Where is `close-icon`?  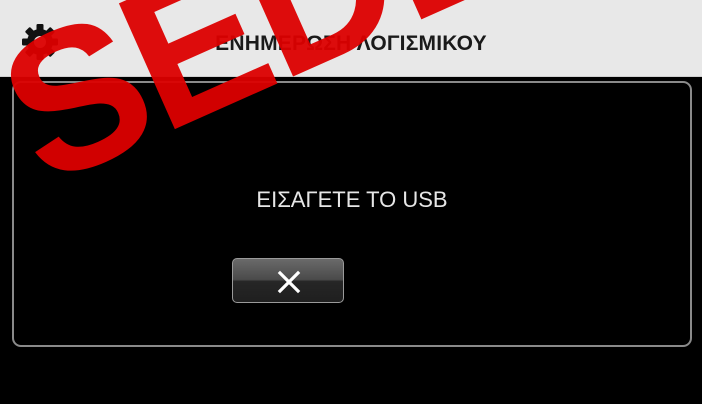
close-icon is located at coordinates (289, 282).